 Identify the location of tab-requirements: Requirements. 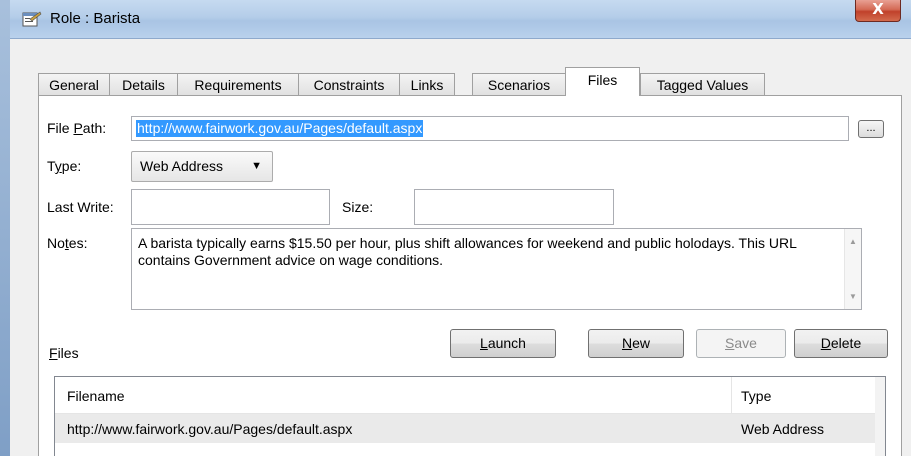
(238, 84).